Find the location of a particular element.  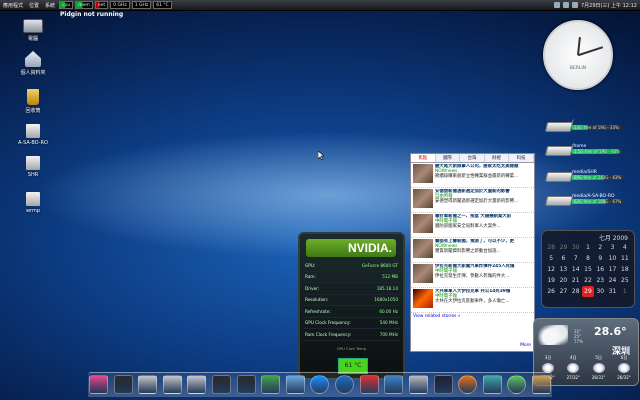

calendar-day: 9 is located at coordinates (600, 258).